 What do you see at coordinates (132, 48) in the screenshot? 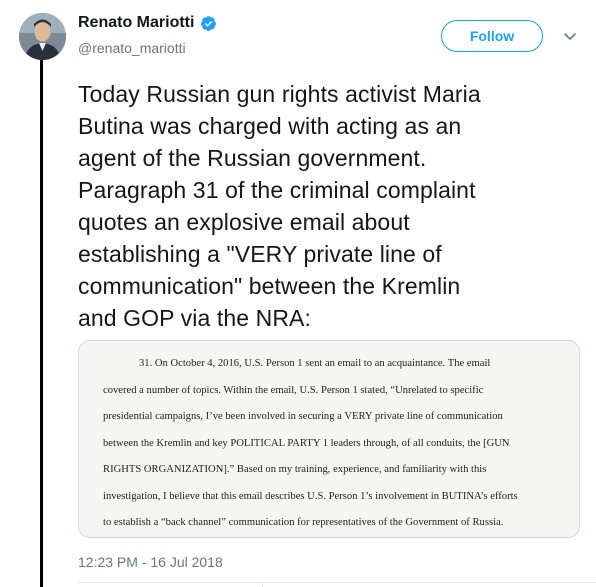
I see `author-handle: @renato_mariotti` at bounding box center [132, 48].